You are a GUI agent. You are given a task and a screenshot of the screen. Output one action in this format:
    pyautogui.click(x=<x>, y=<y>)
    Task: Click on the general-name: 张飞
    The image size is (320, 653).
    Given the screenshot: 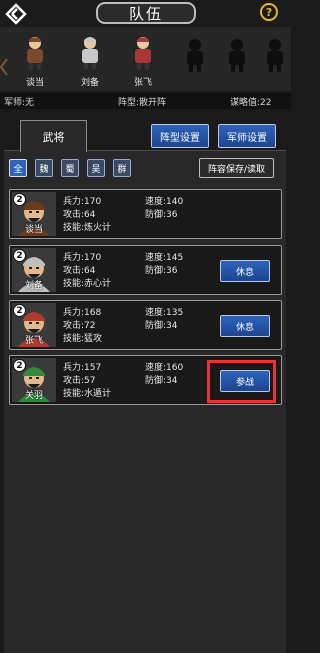 What is the action you would take?
    pyautogui.click(x=33, y=341)
    